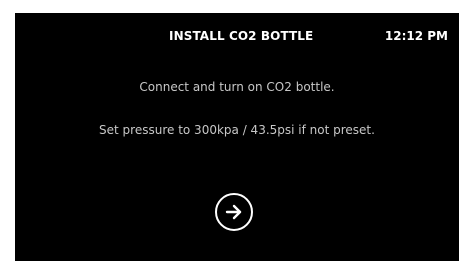 The width and height of the screenshot is (470, 261). I want to click on next-button, so click(234, 212).